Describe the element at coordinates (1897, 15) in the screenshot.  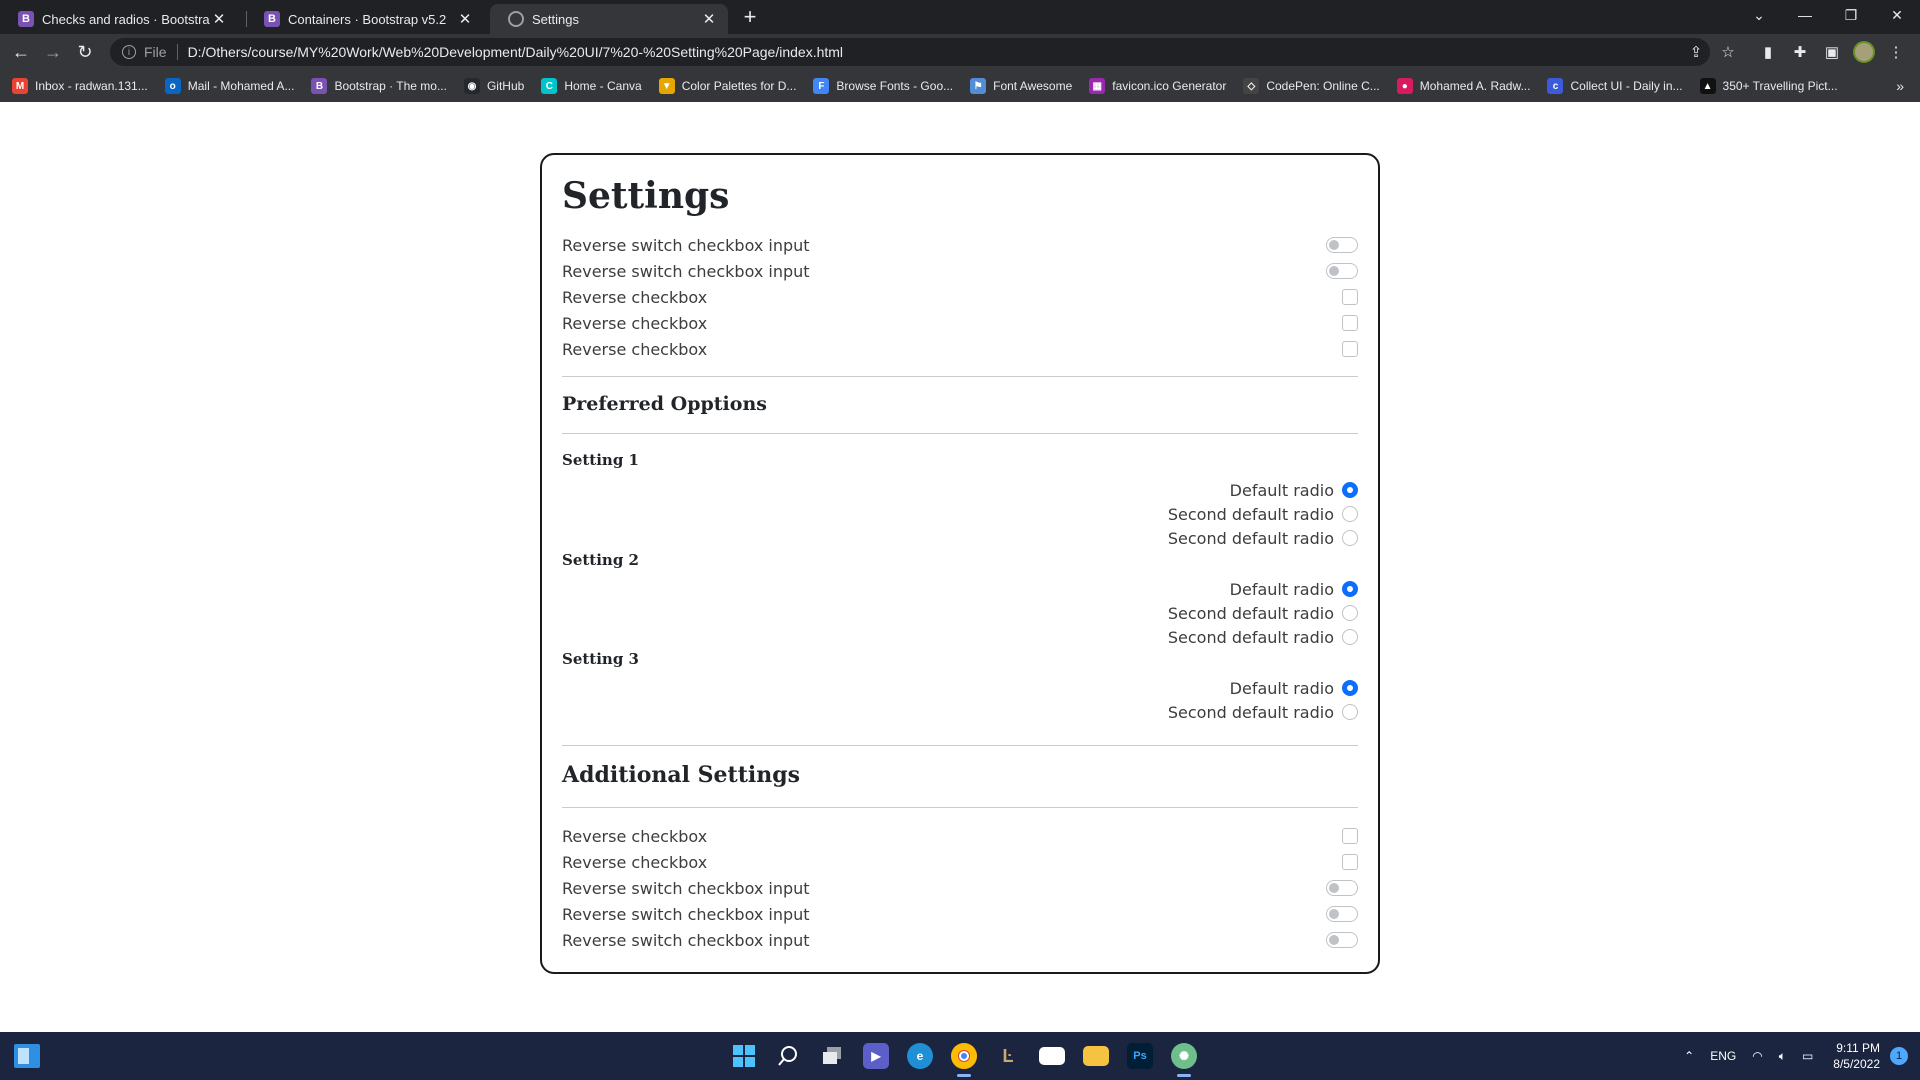
I see `close-window-button: ✕` at that location.